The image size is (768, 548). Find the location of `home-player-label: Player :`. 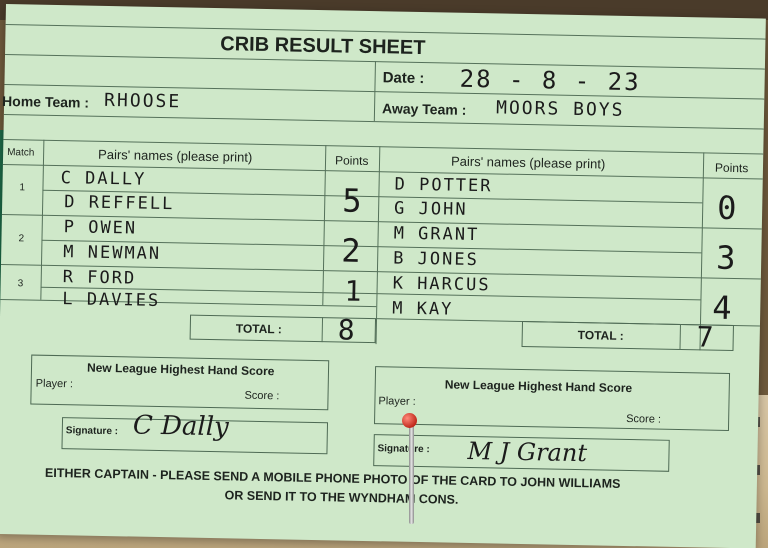

home-player-label: Player : is located at coordinates (54, 384).